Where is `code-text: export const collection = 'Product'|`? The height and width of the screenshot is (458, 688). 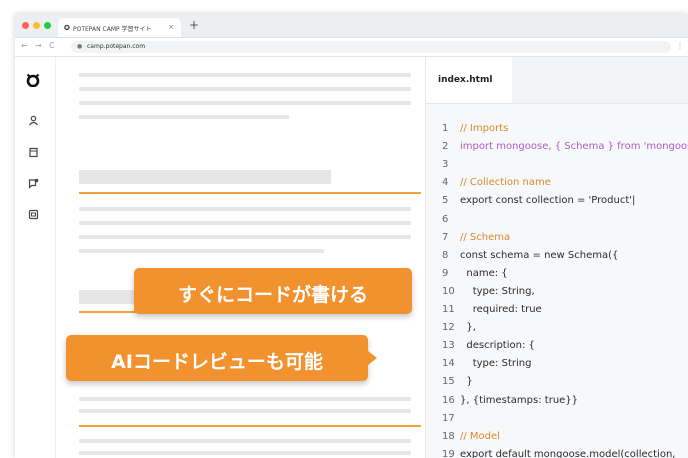
code-text: export const collection = 'Product'| is located at coordinates (548, 201).